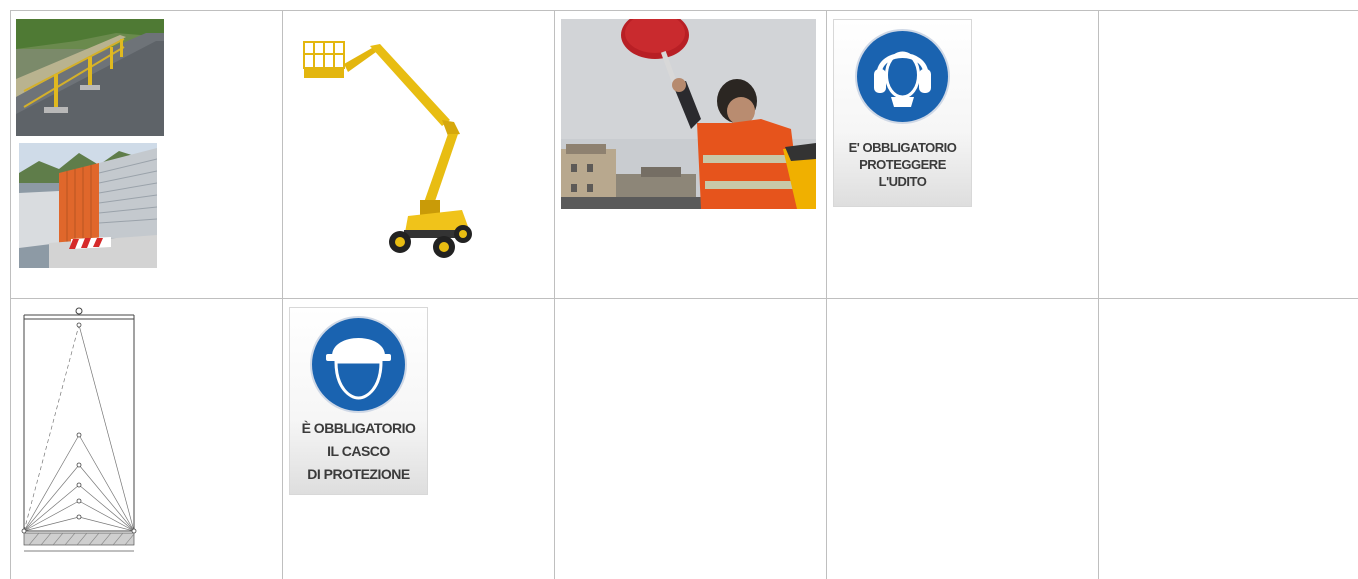  I want to click on road-barrier-photo, so click(90, 77).